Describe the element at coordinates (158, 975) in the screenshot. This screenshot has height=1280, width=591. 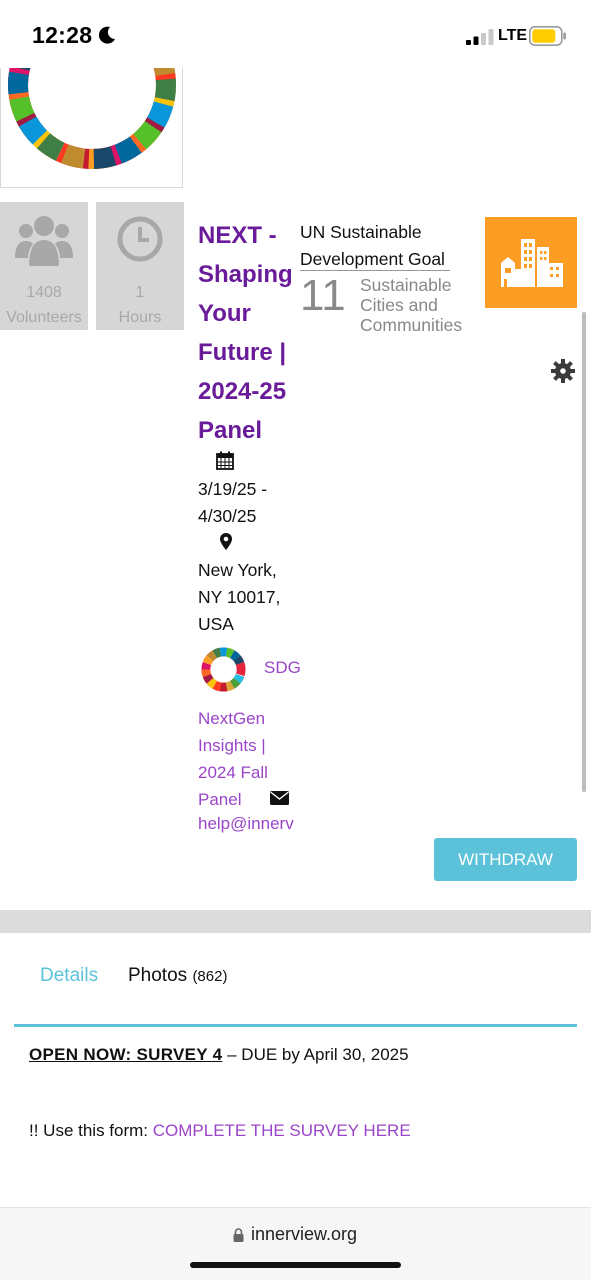
I see `tab-photos-label: Photos` at that location.